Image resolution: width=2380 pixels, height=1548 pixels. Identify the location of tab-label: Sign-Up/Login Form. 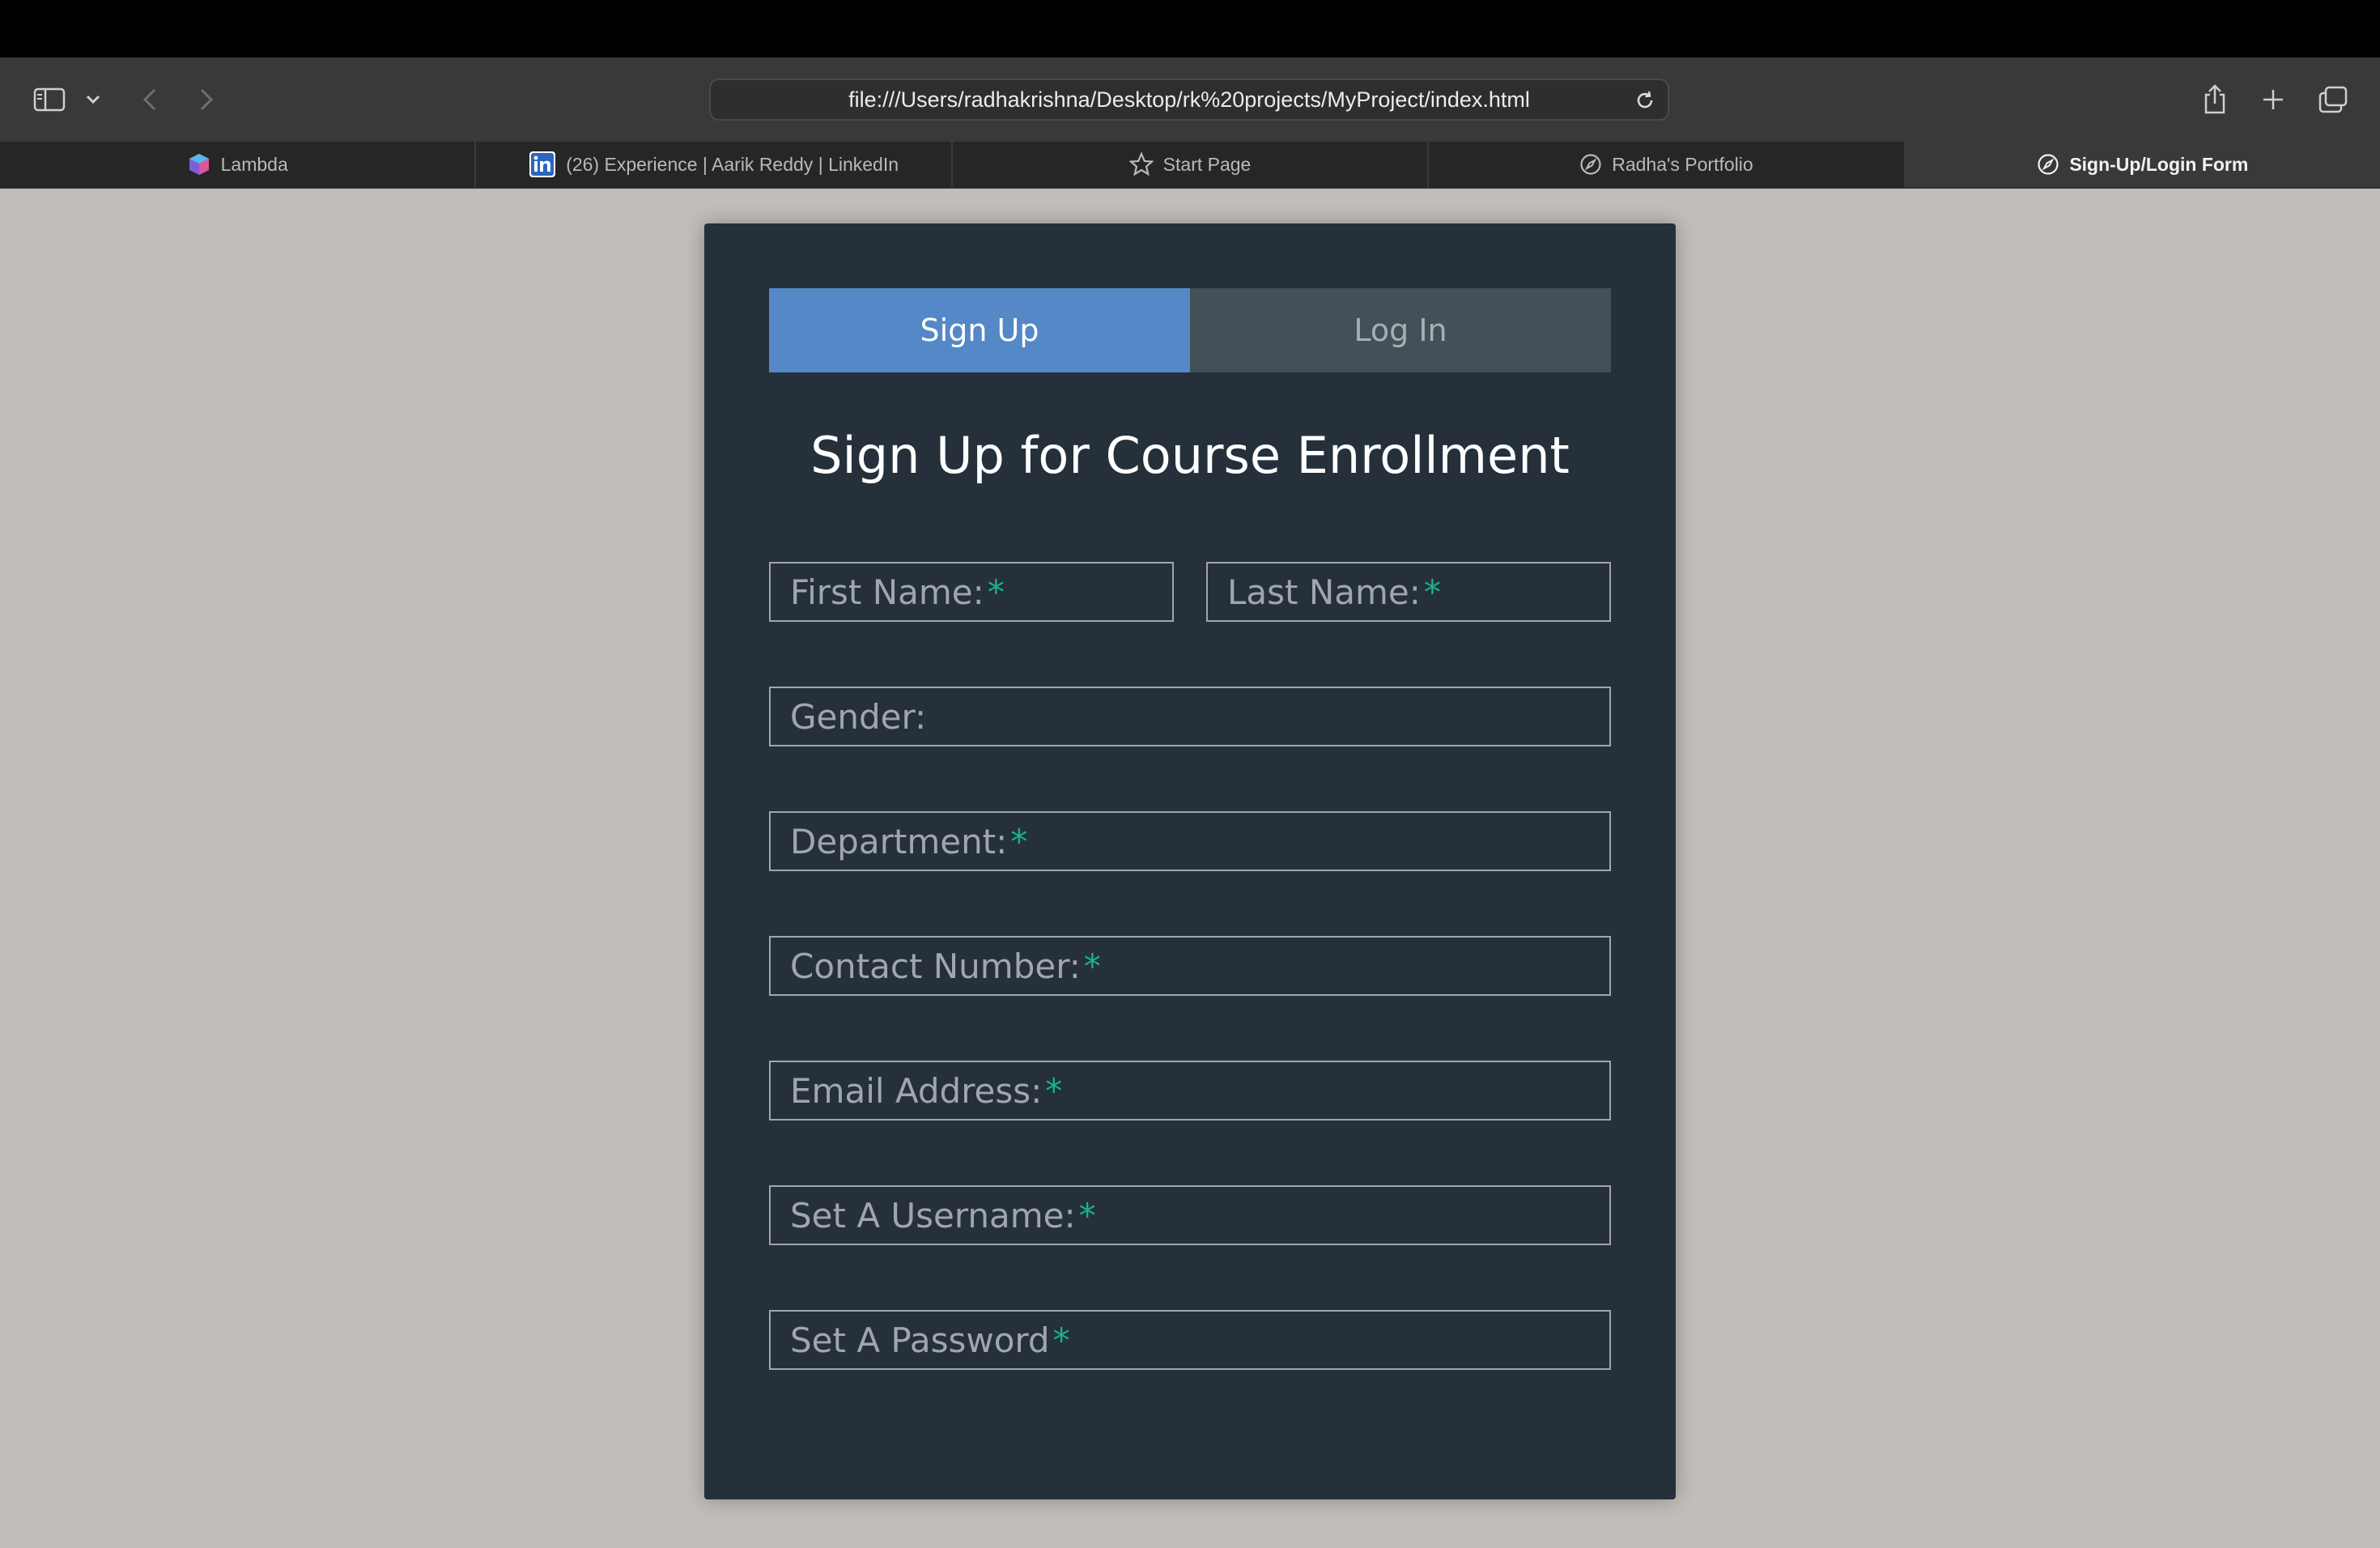
(2159, 164).